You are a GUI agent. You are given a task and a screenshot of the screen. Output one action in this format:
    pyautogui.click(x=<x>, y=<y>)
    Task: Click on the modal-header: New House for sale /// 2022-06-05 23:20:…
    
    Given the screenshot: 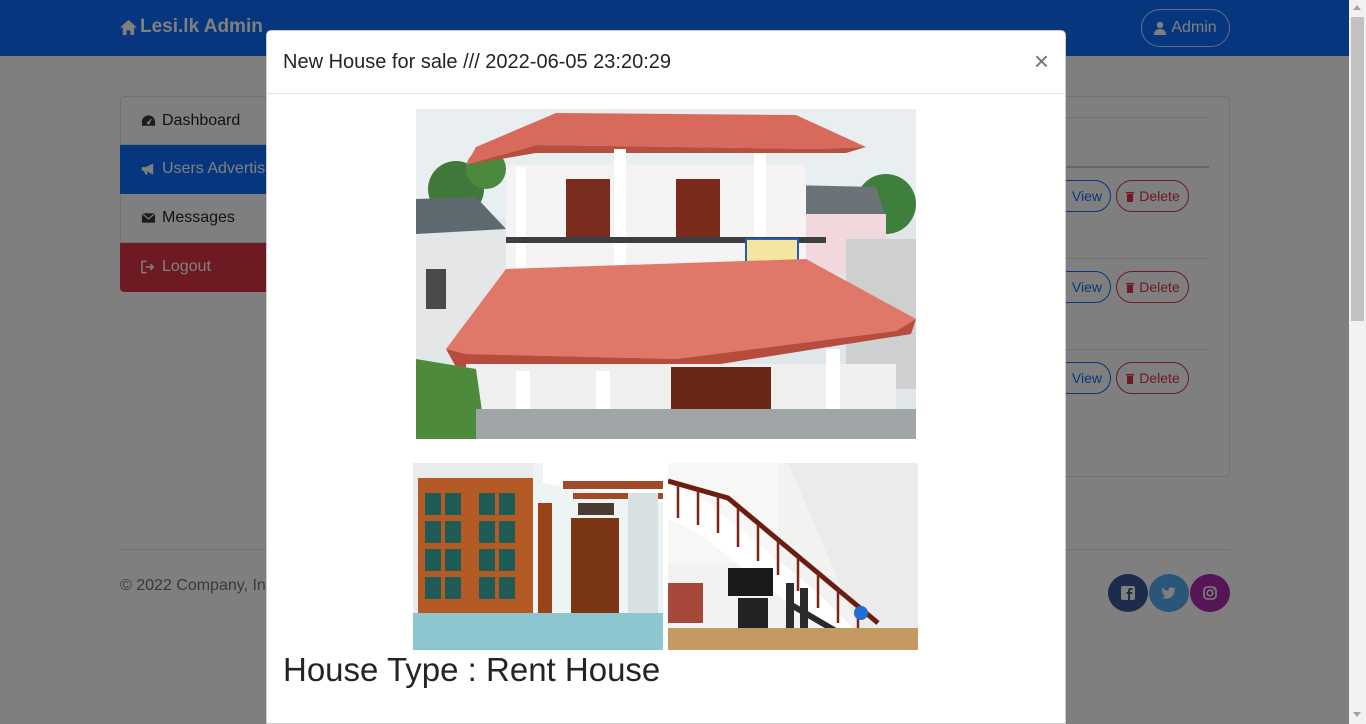 What is the action you would take?
    pyautogui.click(x=666, y=62)
    